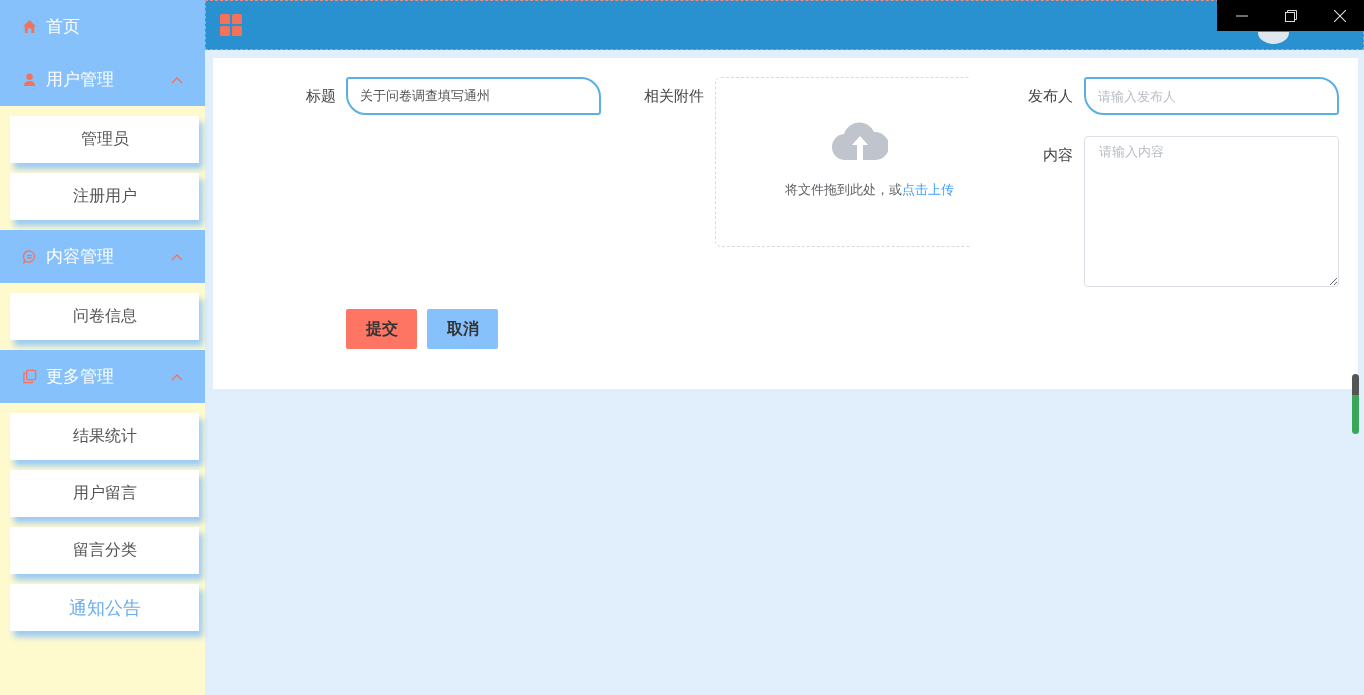 The image size is (1364, 695). I want to click on field-label: 标题, so click(320, 96).